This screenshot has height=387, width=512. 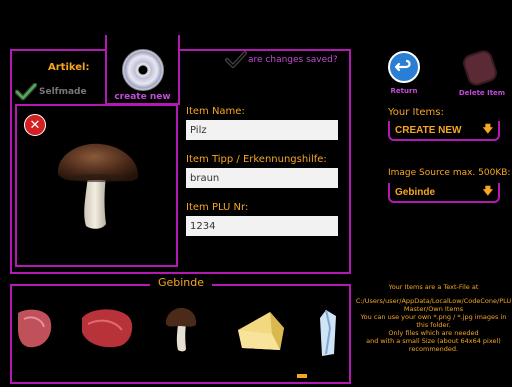 I want to click on delete-icon, so click(x=480, y=68).